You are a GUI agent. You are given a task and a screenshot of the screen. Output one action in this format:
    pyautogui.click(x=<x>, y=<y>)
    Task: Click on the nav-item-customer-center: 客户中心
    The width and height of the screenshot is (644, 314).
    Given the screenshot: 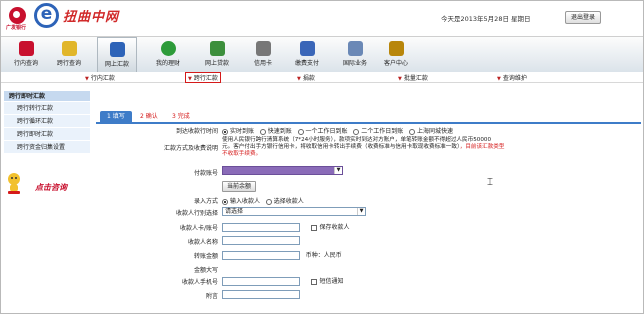 What is the action you would take?
    pyautogui.click(x=396, y=55)
    